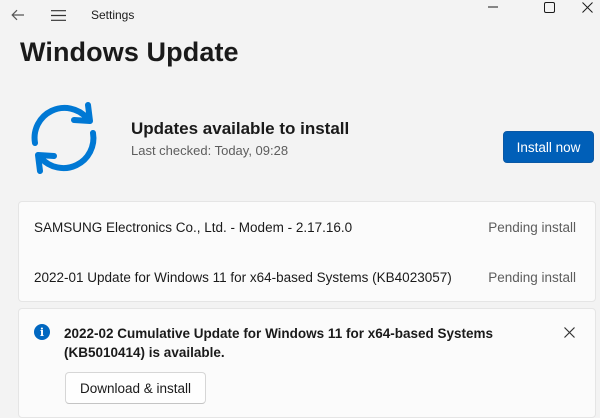  Describe the element at coordinates (113, 15) in the screenshot. I see `app-title: Settings` at that location.